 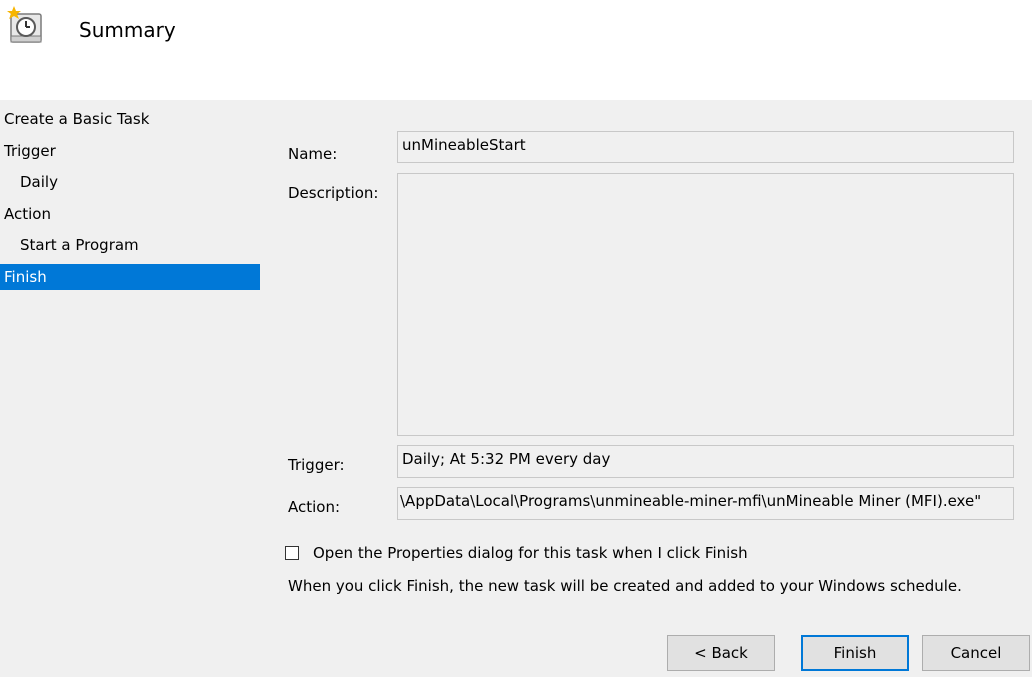 I want to click on step-start-a-program: Start a Program, so click(x=130, y=245).